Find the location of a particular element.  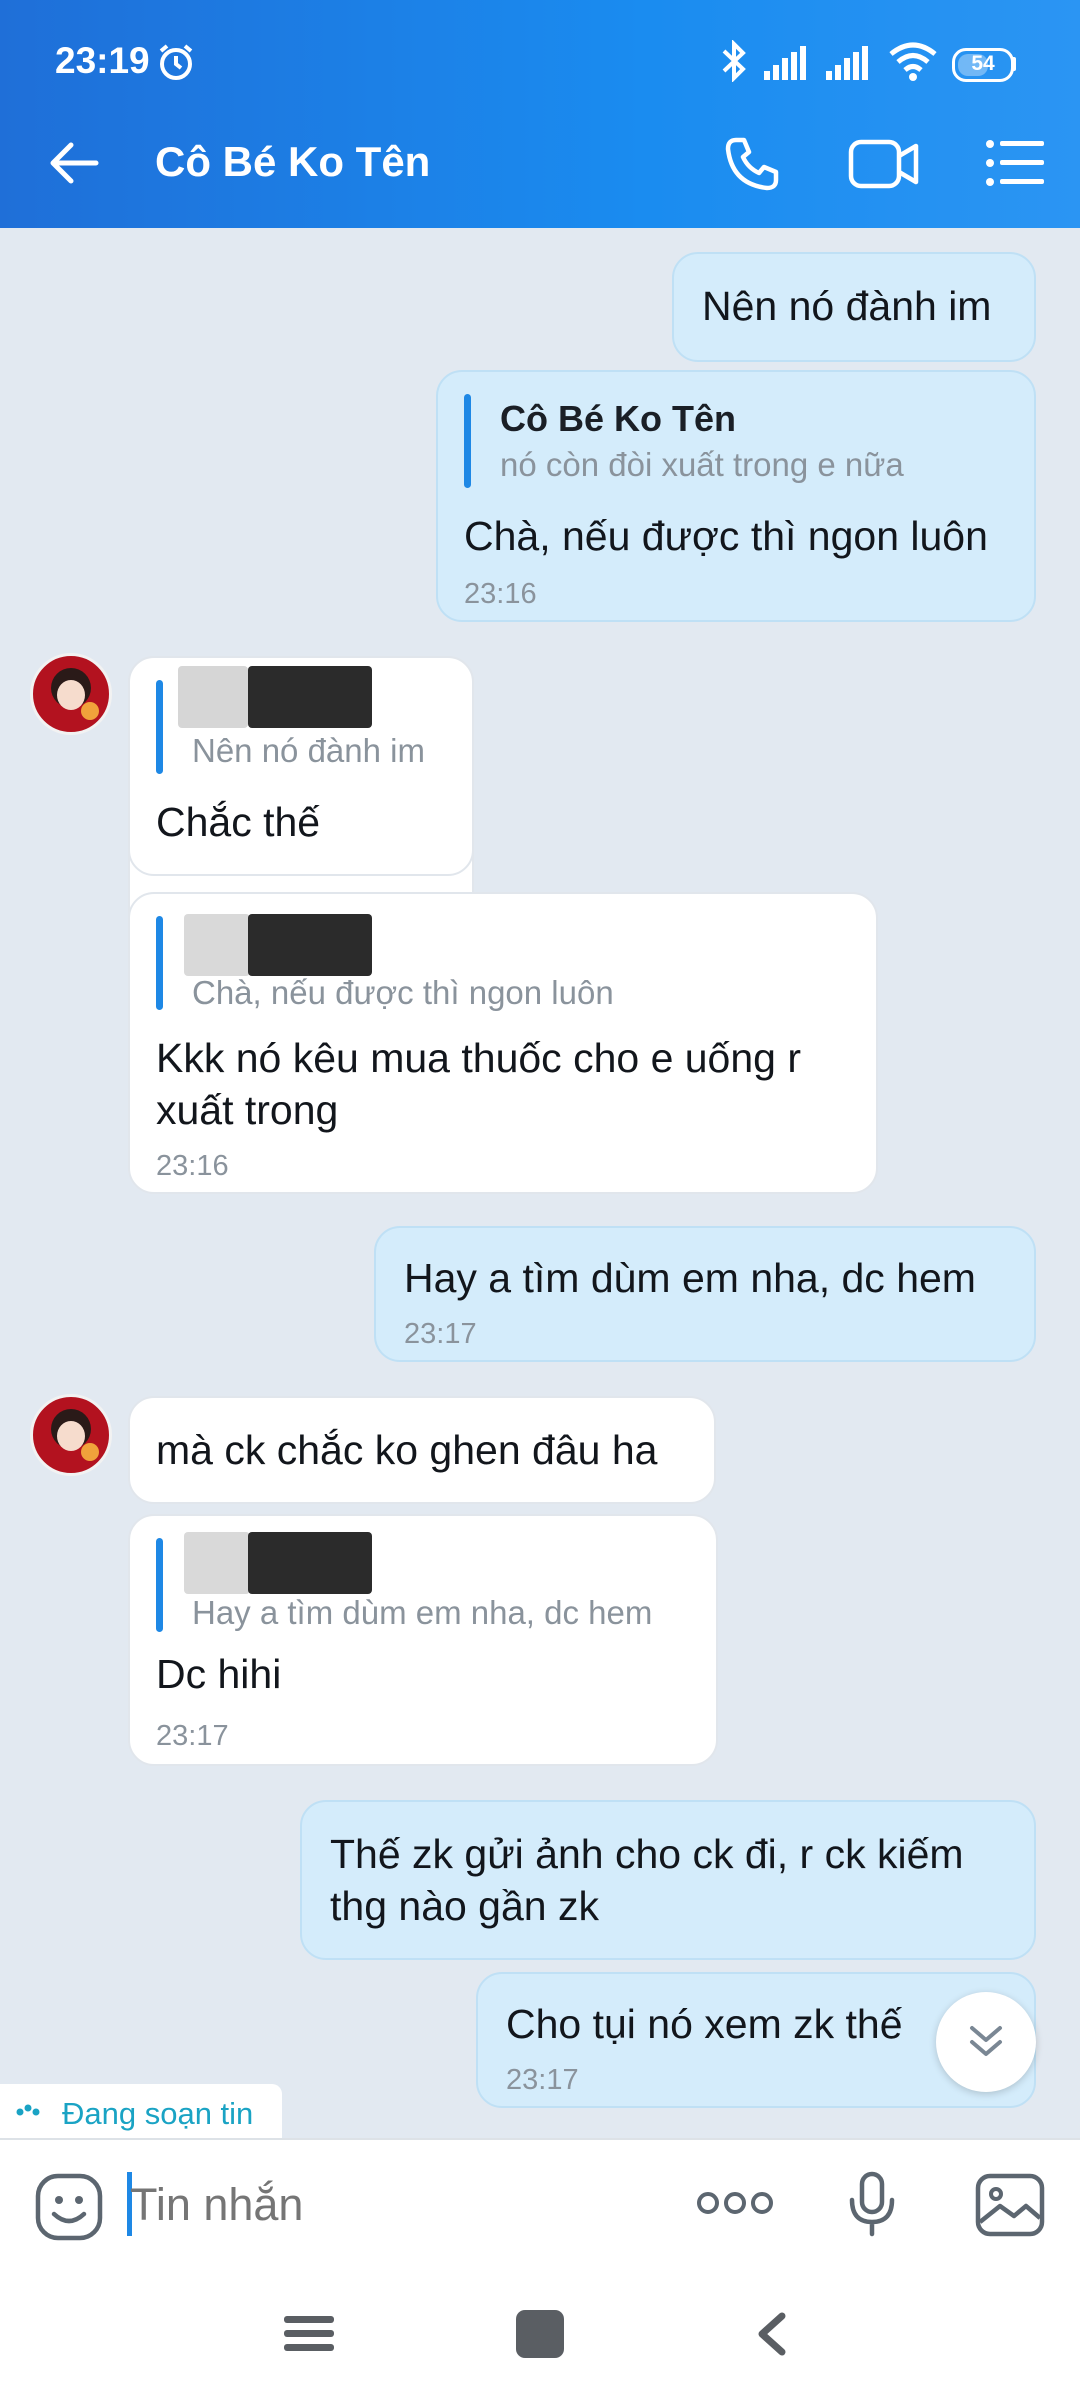

microphone-icon is located at coordinates (872, 2205).